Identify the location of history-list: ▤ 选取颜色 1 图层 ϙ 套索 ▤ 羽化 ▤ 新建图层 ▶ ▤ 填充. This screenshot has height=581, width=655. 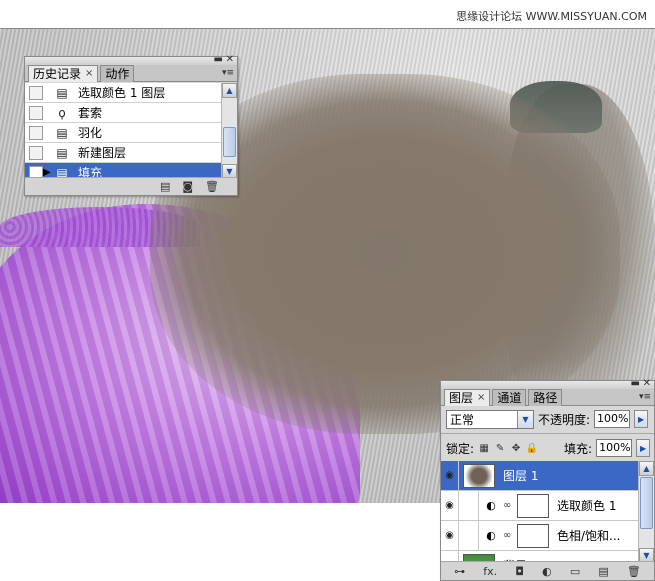
(124, 131).